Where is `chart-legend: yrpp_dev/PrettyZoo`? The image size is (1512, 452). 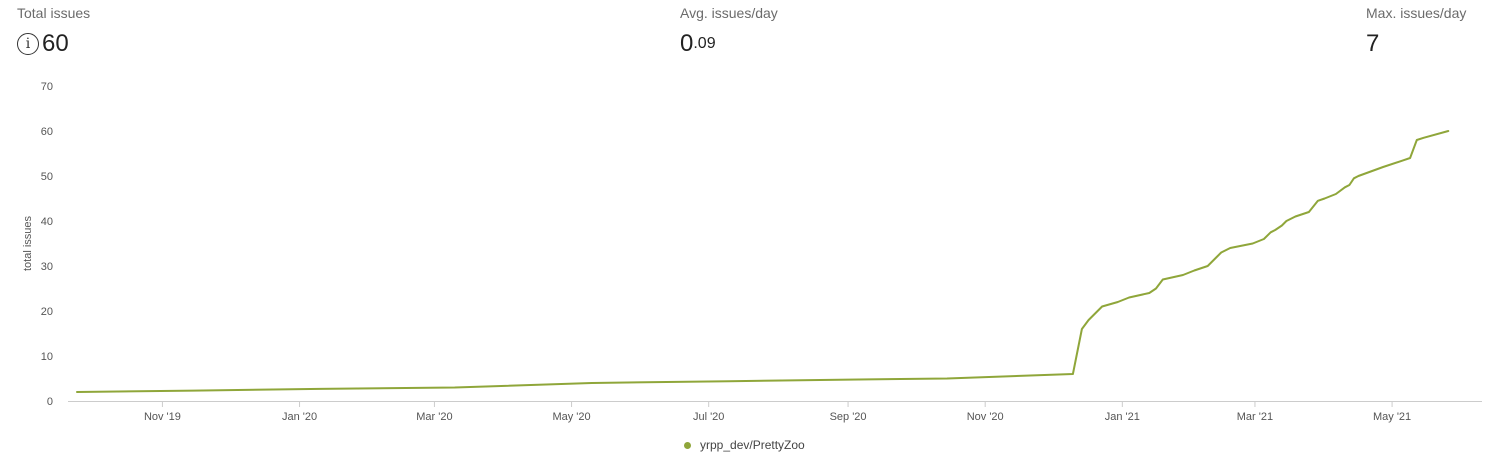
chart-legend: yrpp_dev/PrettyZoo is located at coordinates (744, 445).